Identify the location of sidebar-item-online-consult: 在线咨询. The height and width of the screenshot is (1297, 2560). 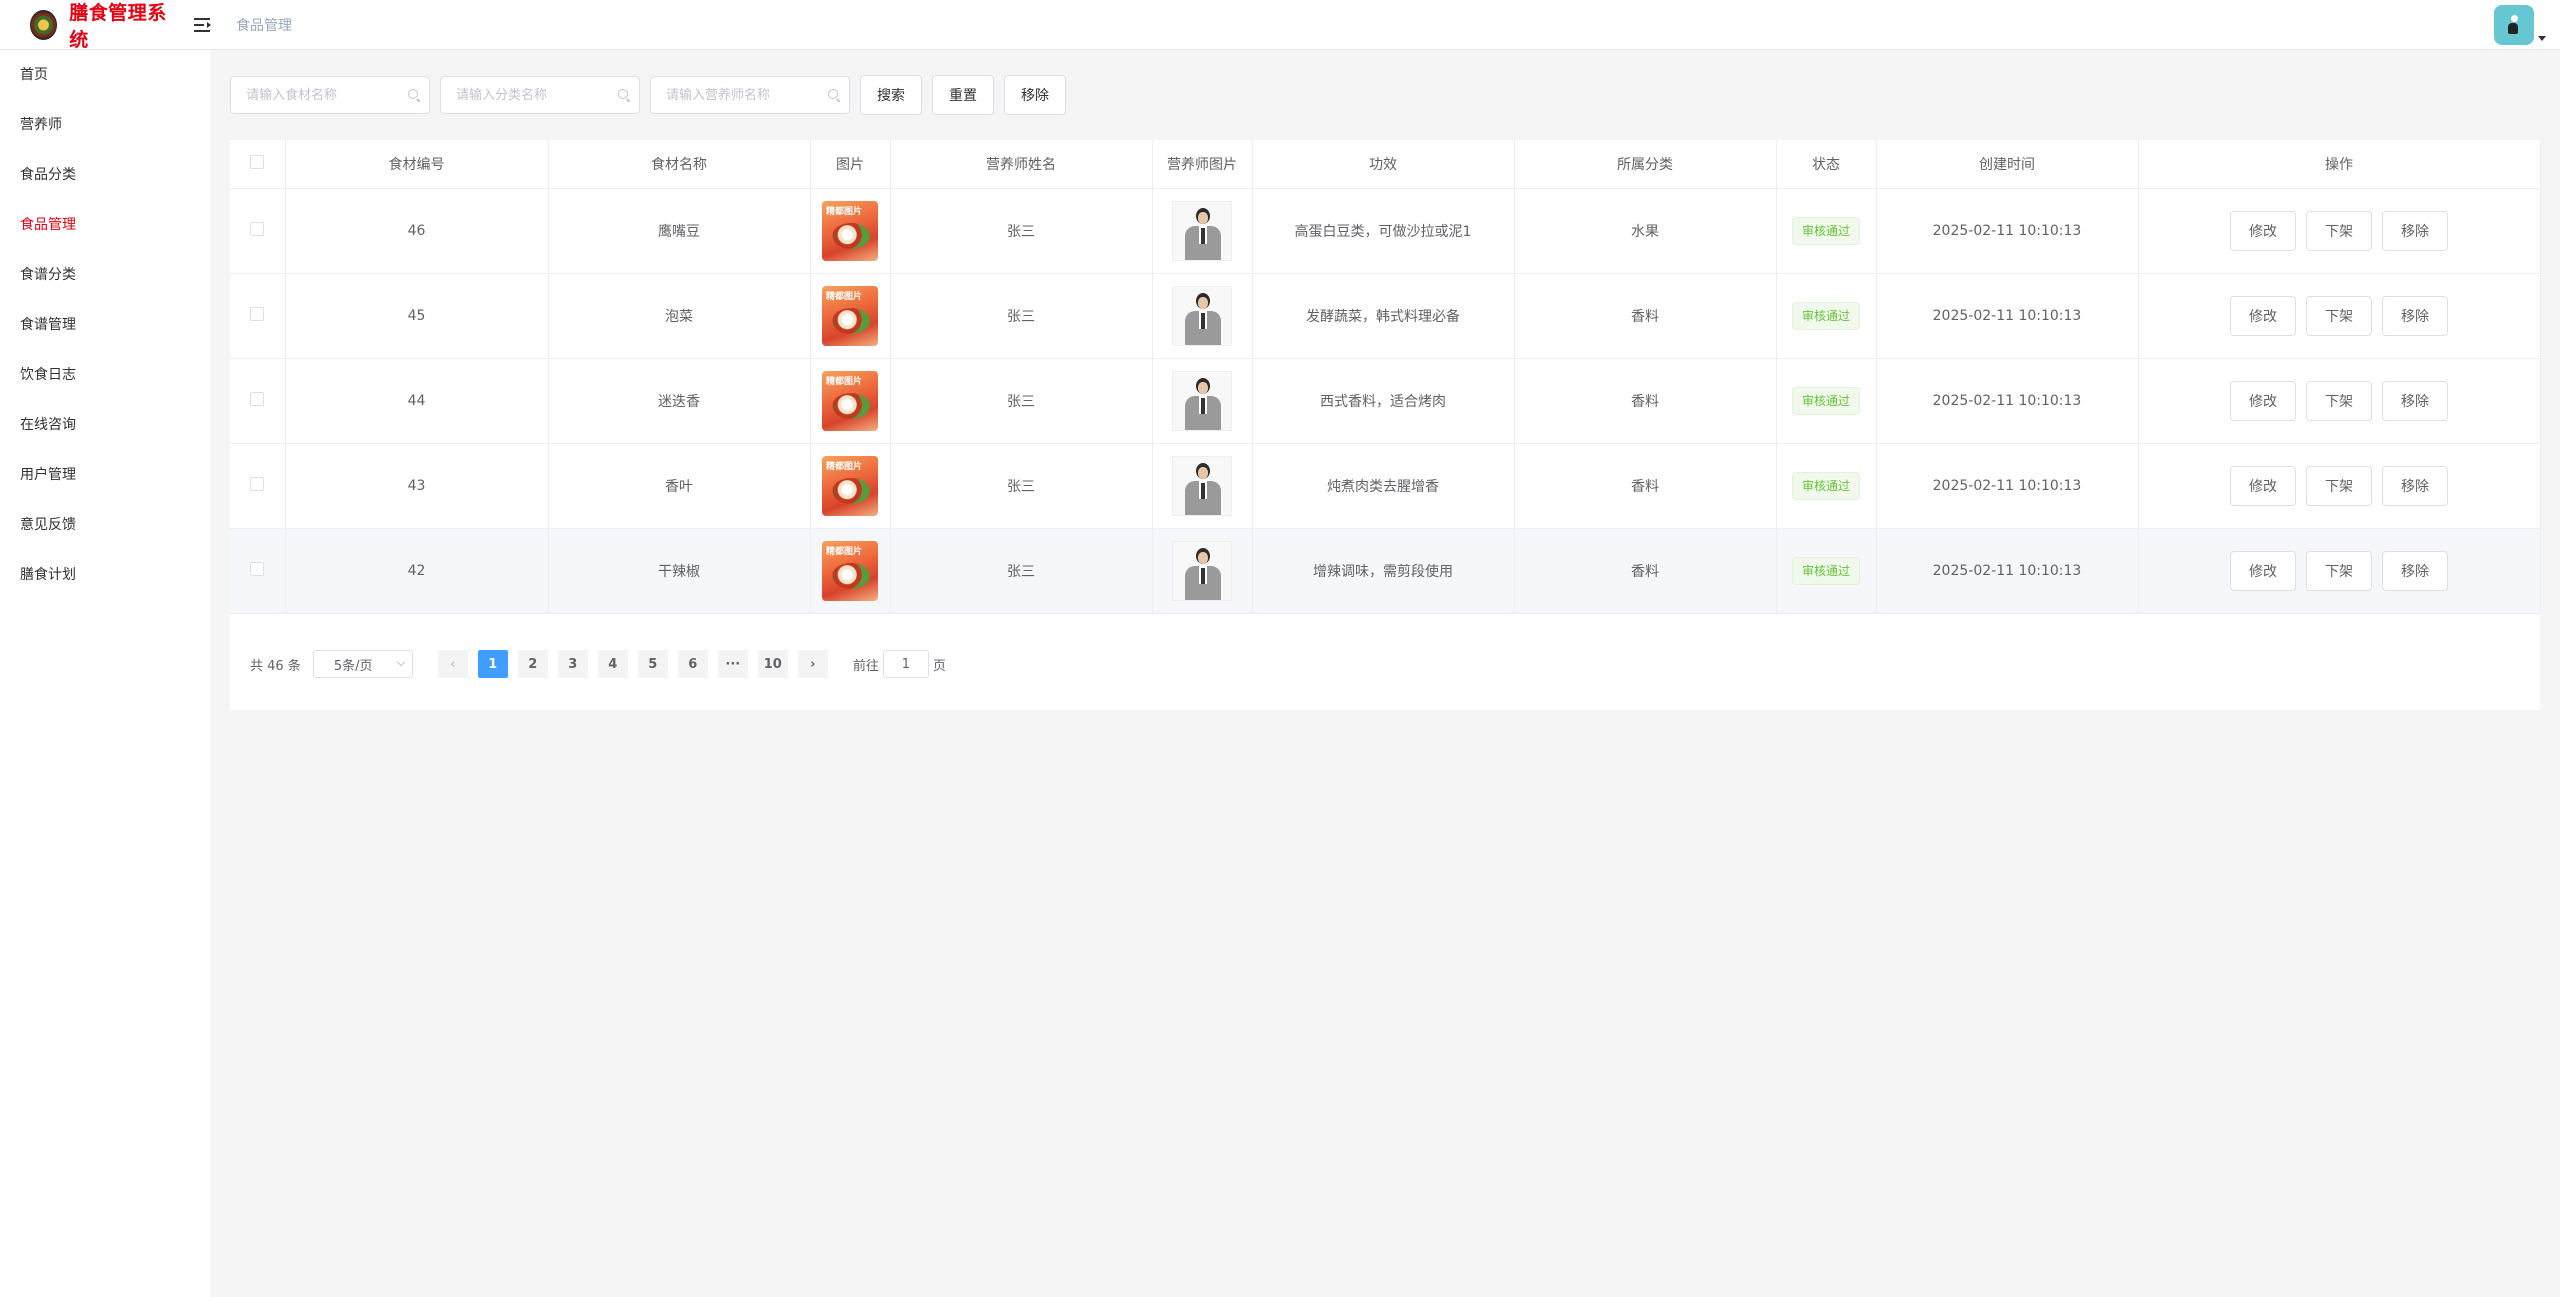
(105, 425).